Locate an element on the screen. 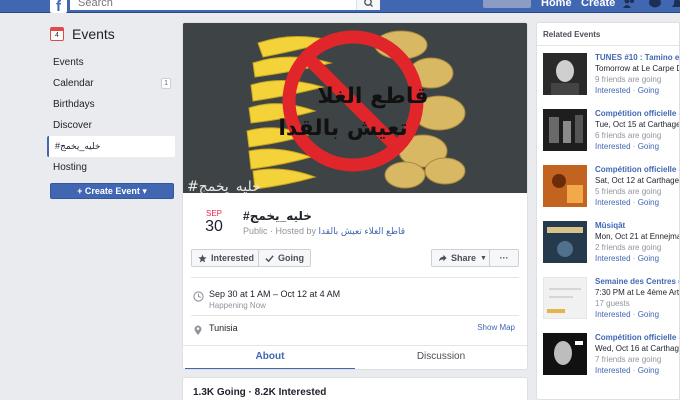  facebook-logo-icon: f is located at coordinates (58, 7).